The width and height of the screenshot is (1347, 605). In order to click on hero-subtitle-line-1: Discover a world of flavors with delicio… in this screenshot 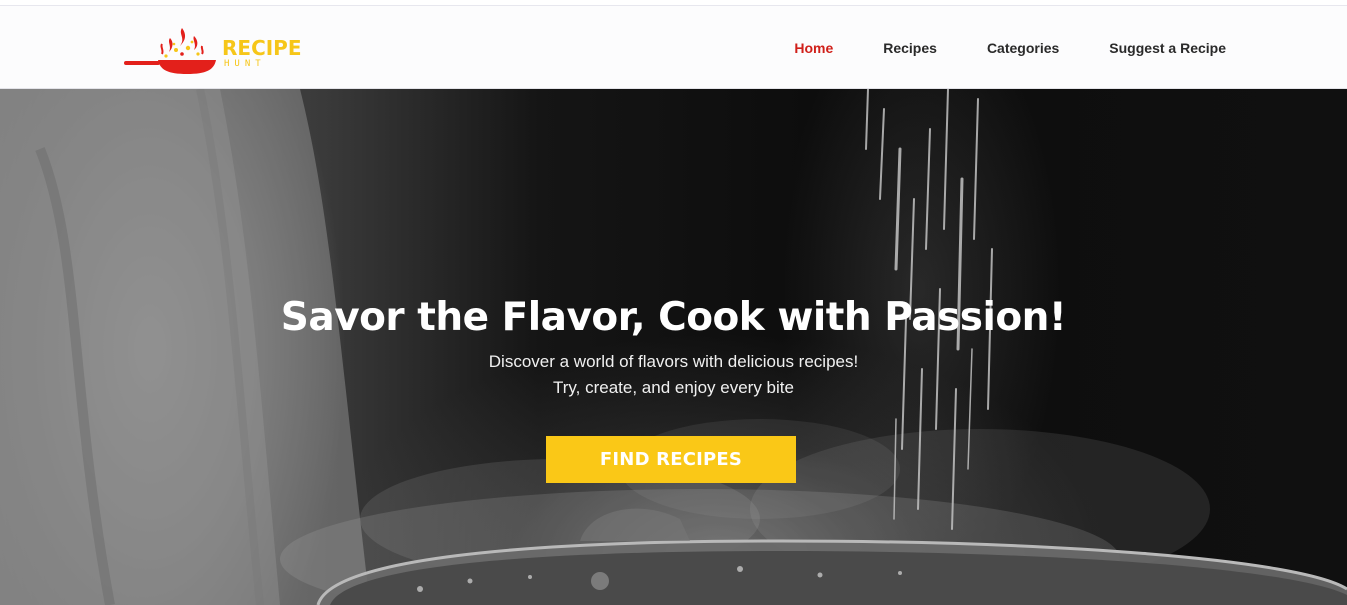, I will do `click(673, 361)`.